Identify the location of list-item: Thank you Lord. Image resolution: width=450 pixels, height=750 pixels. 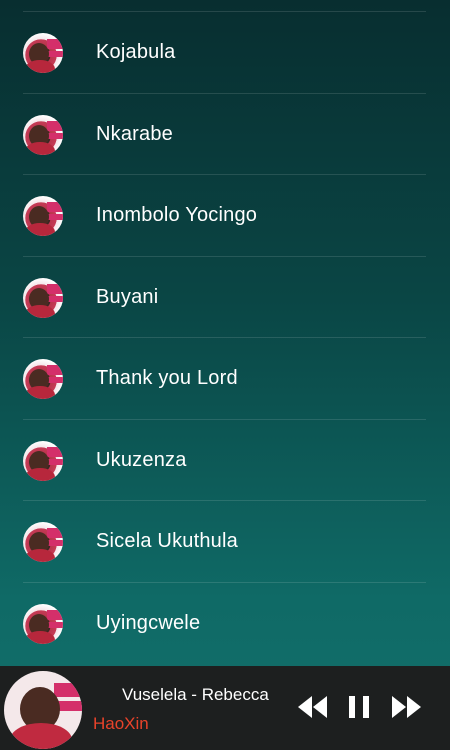
(224, 378).